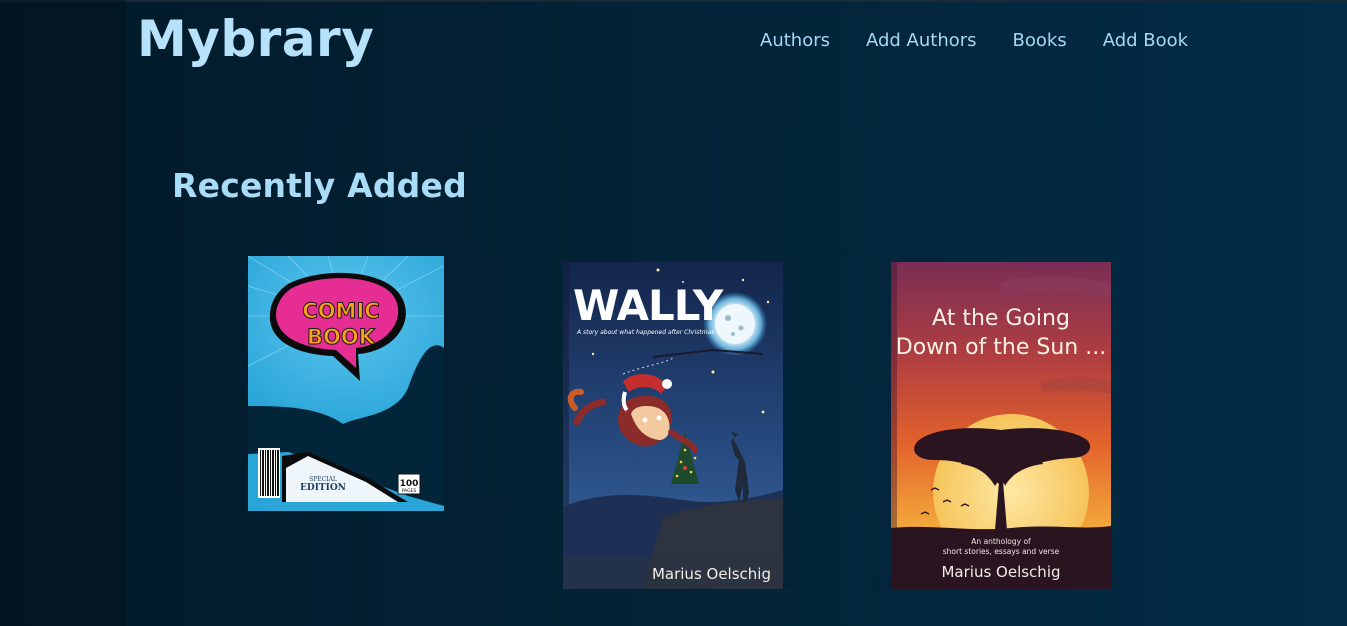 The image size is (1347, 626). Describe the element at coordinates (1000, 572) in the screenshot. I see `sun-author: Marius Oelschig` at that location.